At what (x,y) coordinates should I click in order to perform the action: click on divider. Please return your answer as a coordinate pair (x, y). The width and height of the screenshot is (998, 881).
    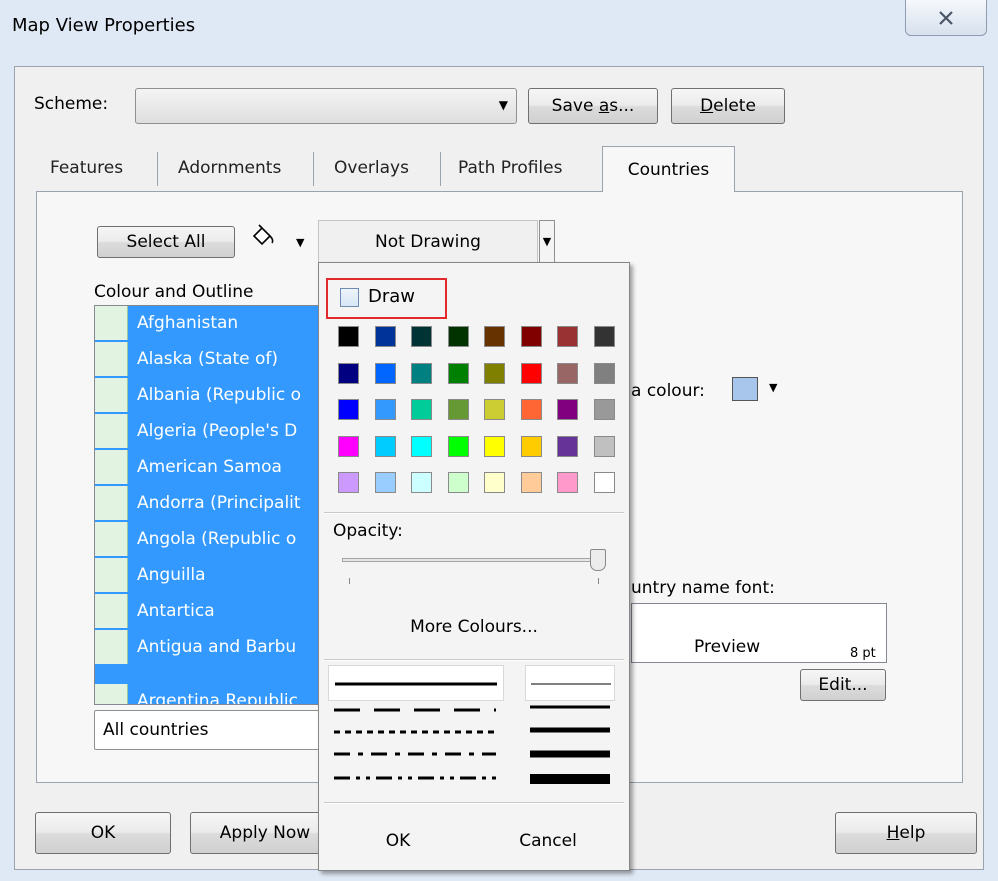
    Looking at the image, I should click on (474, 660).